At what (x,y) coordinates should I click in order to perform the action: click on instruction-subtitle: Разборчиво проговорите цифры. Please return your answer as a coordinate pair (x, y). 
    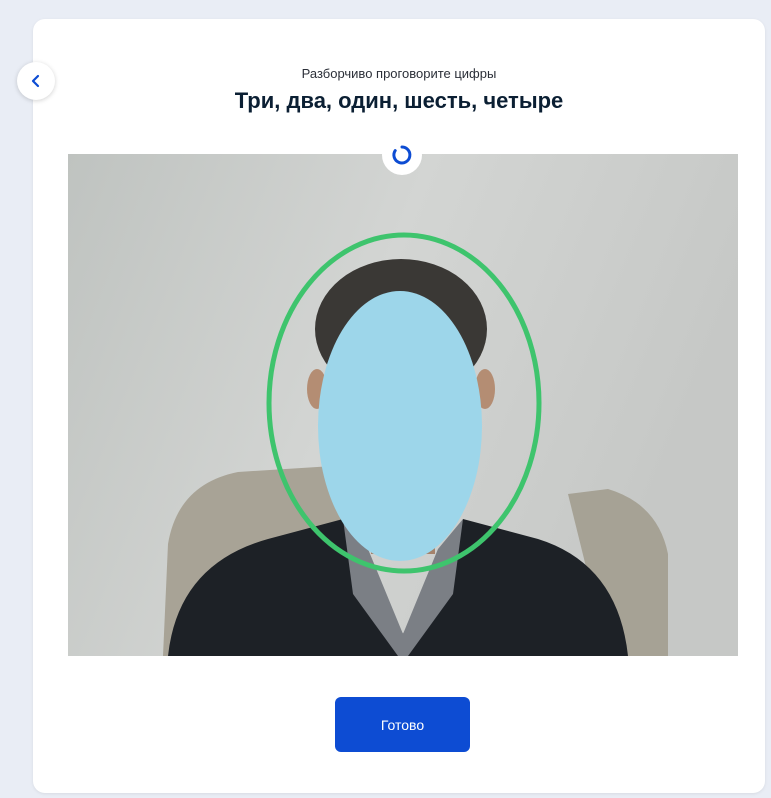
    Looking at the image, I should click on (399, 73).